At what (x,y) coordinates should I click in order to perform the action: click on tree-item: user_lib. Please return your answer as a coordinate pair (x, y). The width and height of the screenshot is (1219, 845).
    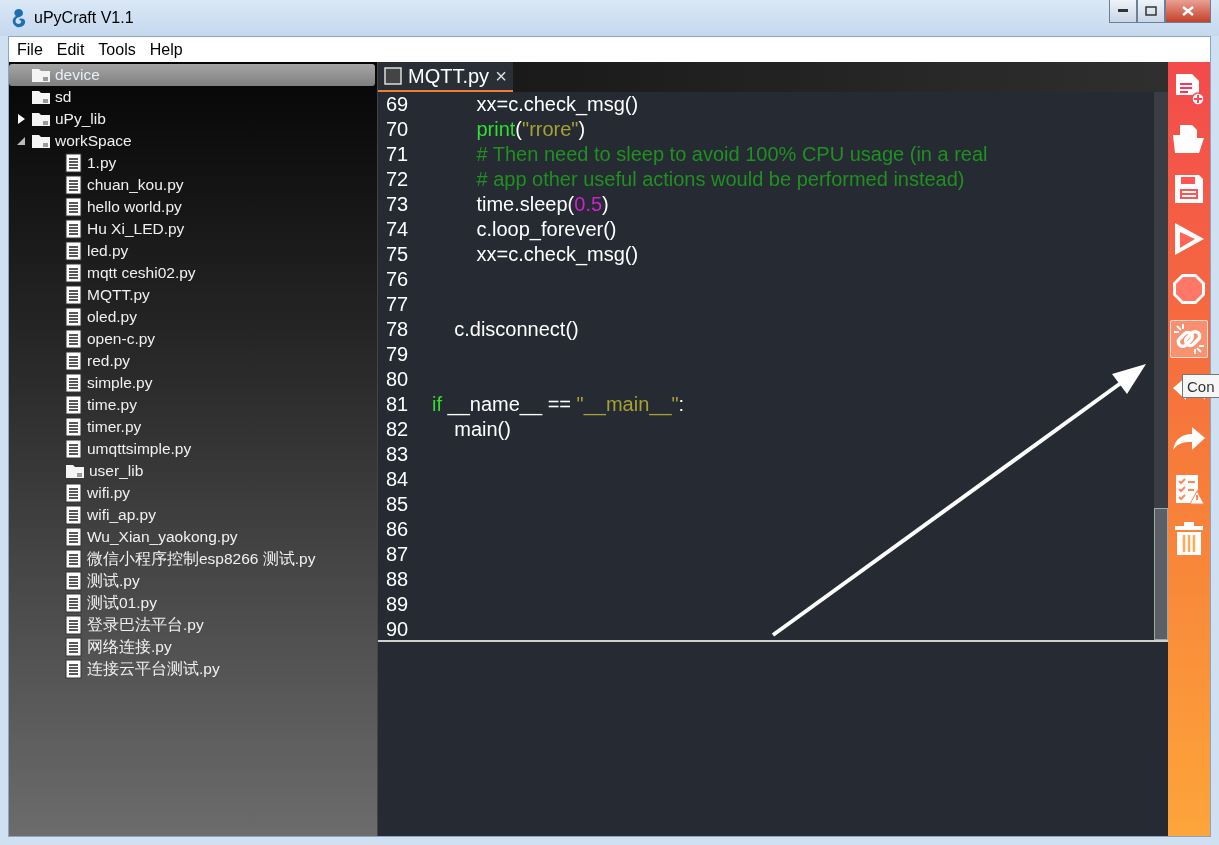
    Looking at the image, I should click on (192, 471).